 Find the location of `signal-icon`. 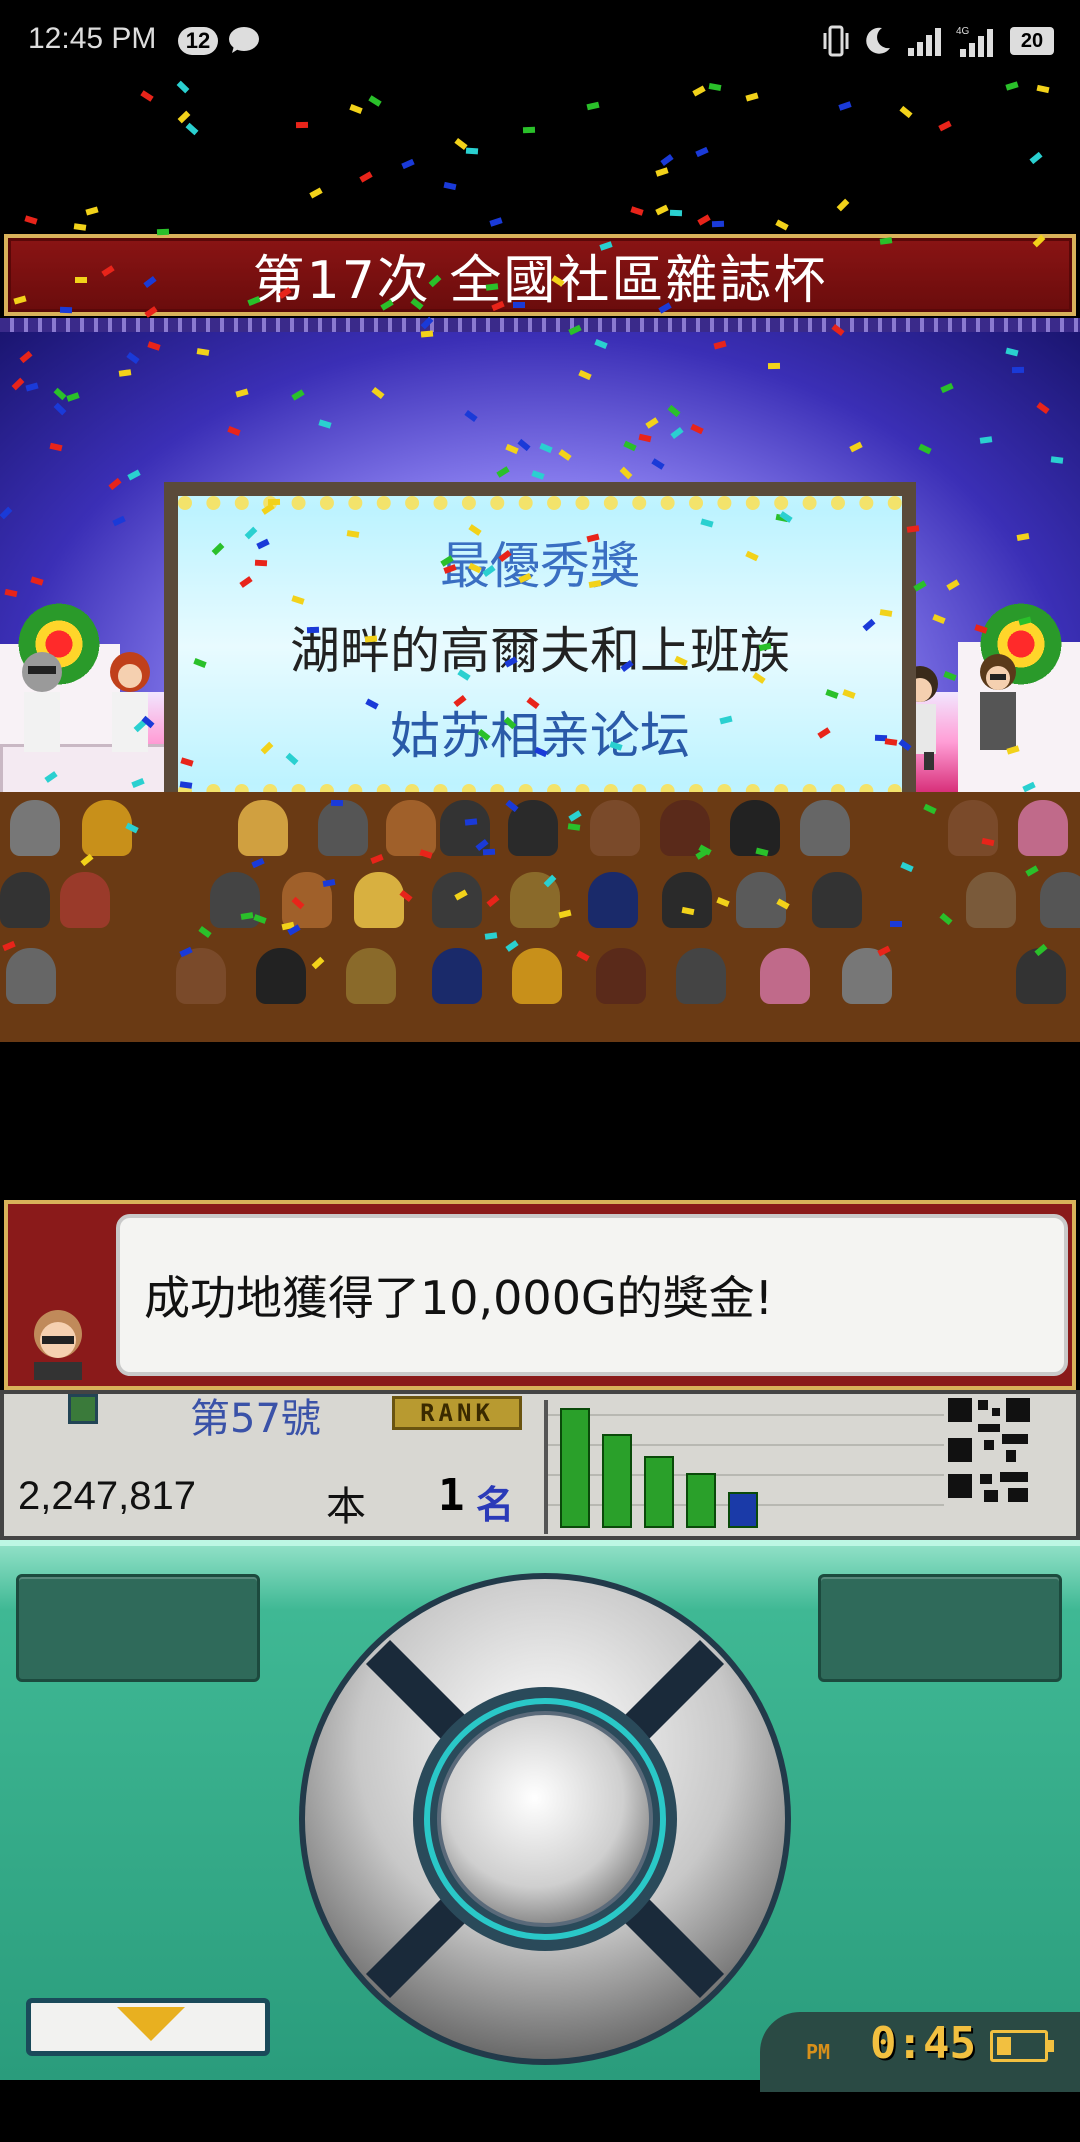

signal-icon is located at coordinates (924, 42).